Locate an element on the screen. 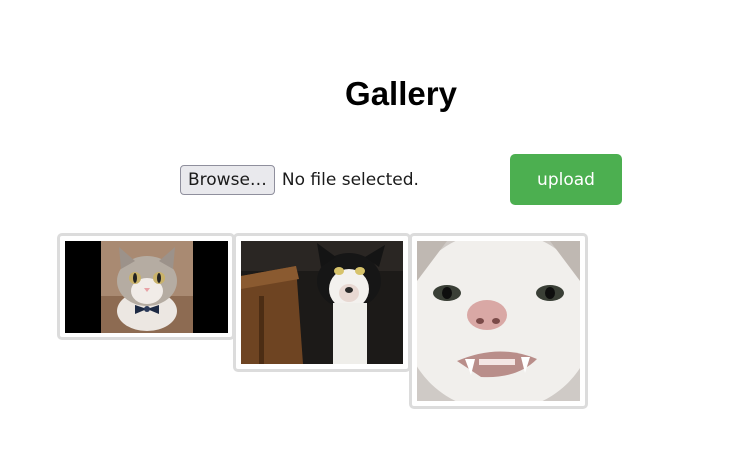 Image resolution: width=756 pixels, height=462 pixels. upload-button: upload is located at coordinates (566, 179).